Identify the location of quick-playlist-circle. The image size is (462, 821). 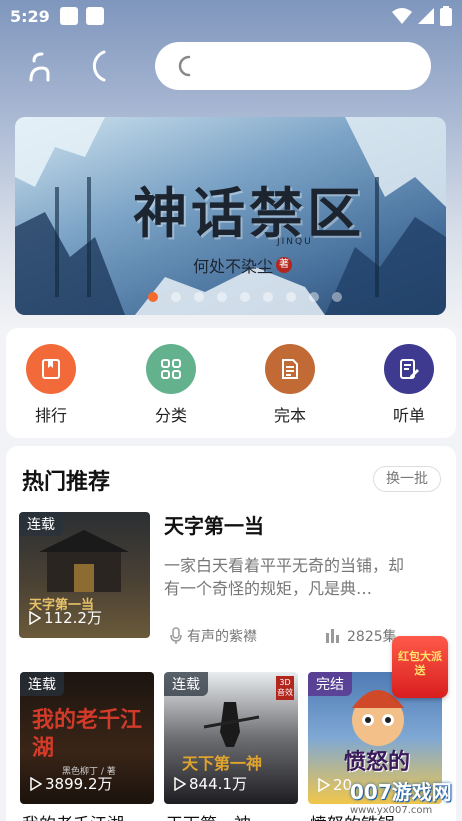
(409, 369).